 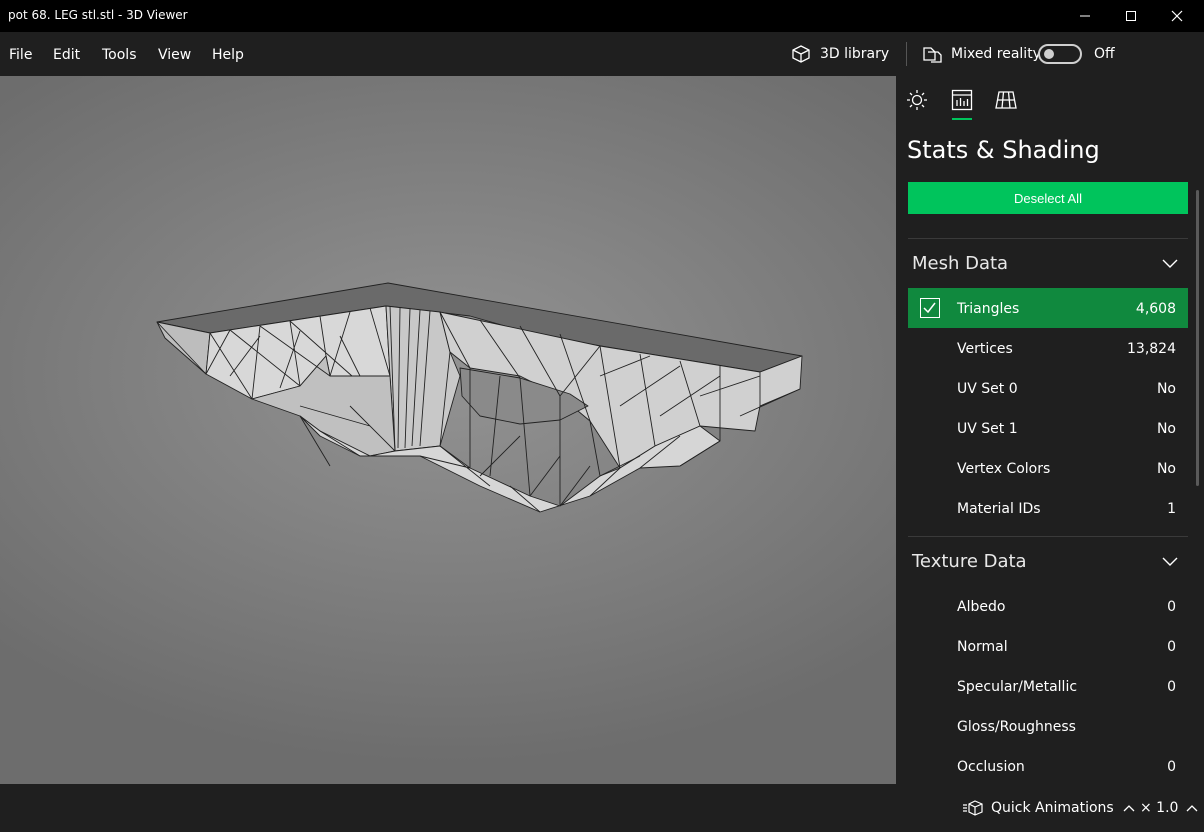 What do you see at coordinates (1048, 198) in the screenshot?
I see `deselect-all-button: Deselect All` at bounding box center [1048, 198].